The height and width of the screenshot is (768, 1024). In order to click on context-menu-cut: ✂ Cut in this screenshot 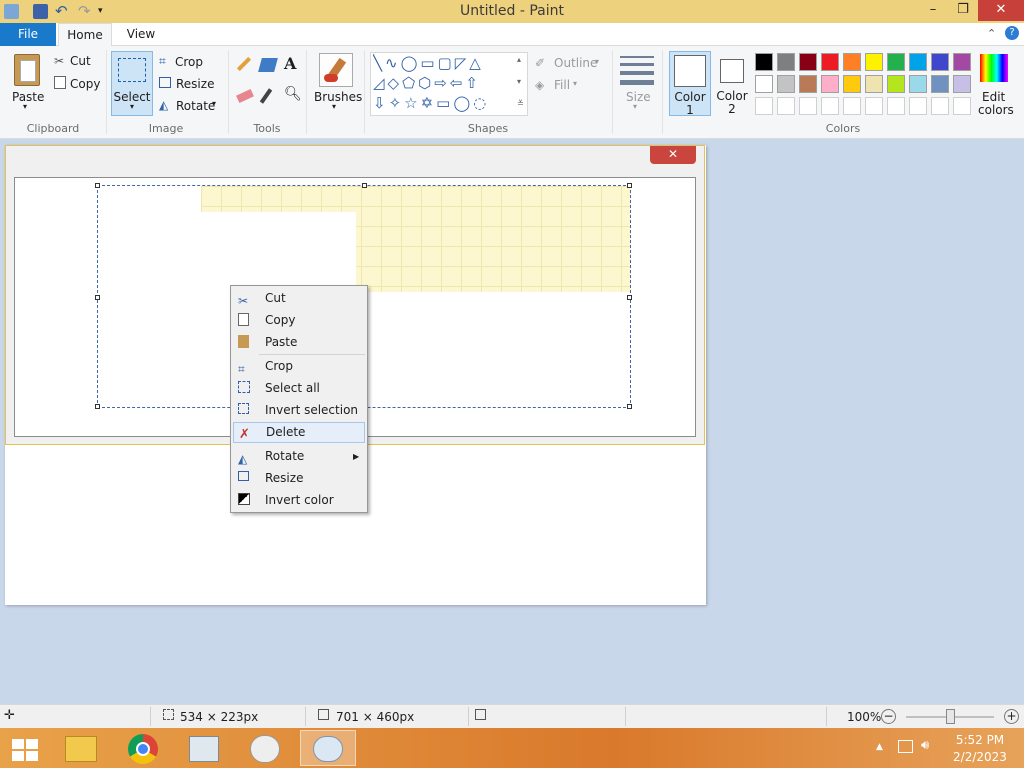, I will do `click(299, 298)`.